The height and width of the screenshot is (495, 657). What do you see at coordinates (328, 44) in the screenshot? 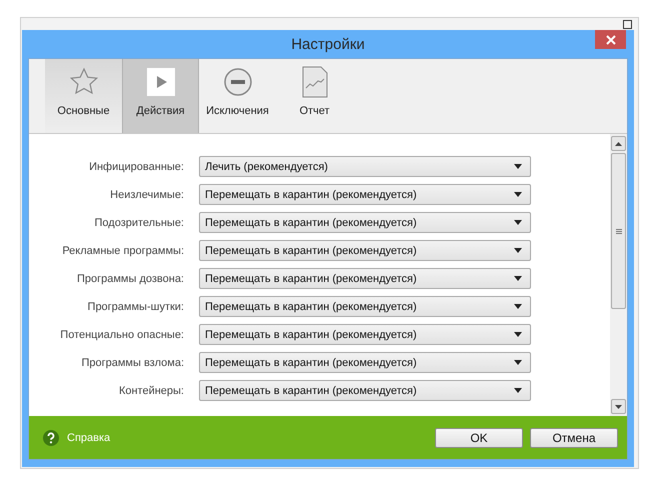
I see `dialog-title: Настройки` at bounding box center [328, 44].